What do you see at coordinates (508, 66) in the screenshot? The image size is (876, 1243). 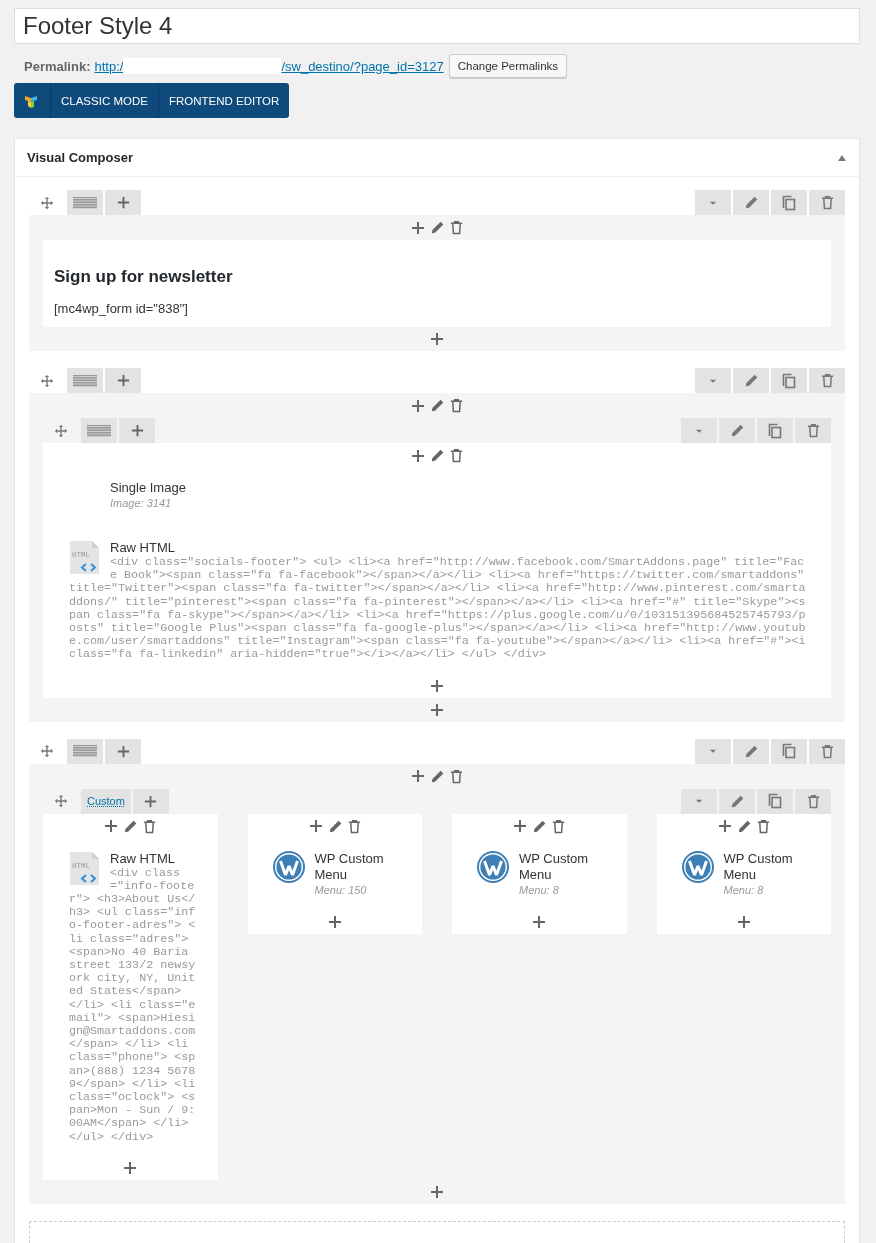 I see `change-permalinks-button: Change Permalinks` at bounding box center [508, 66].